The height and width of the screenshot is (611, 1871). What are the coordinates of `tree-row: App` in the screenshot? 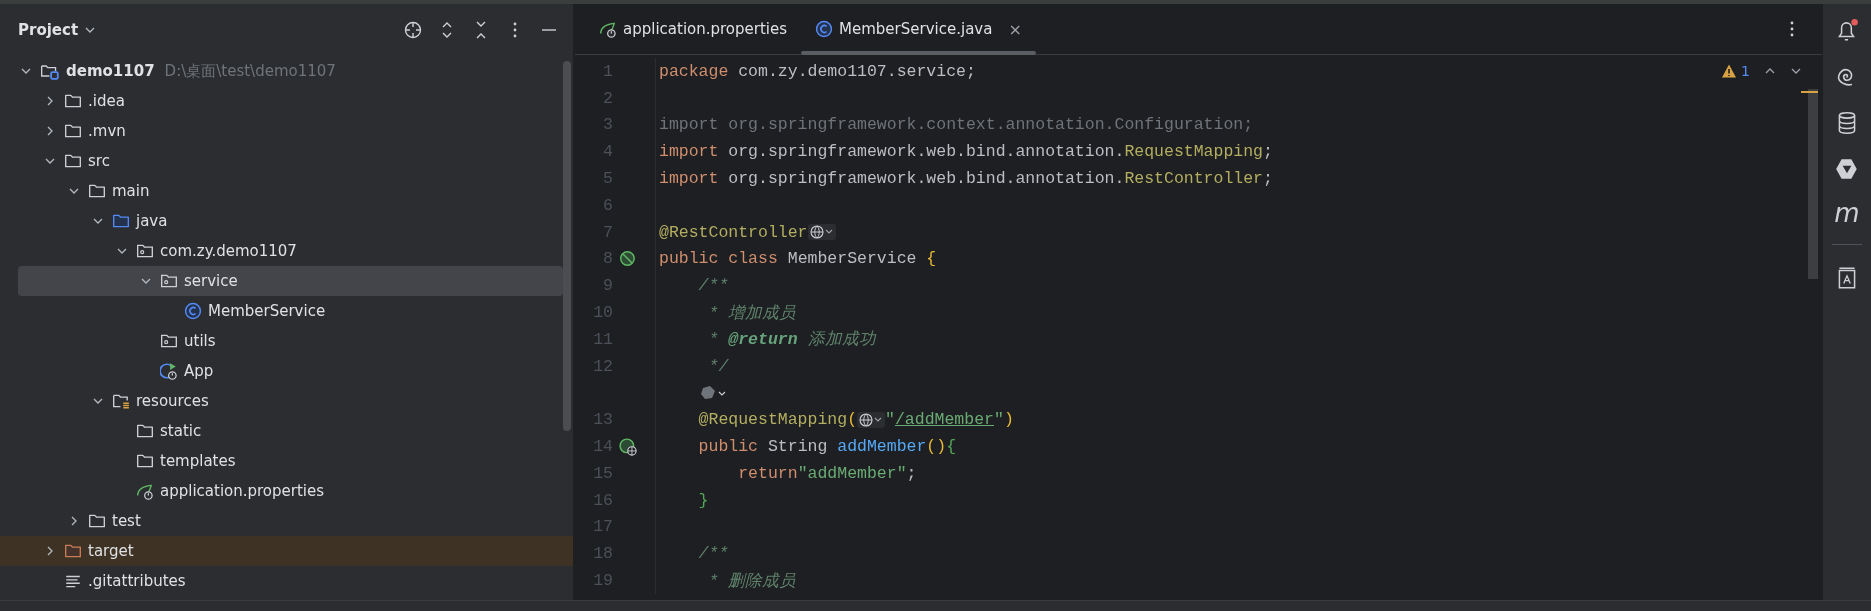 It's located at (290, 371).